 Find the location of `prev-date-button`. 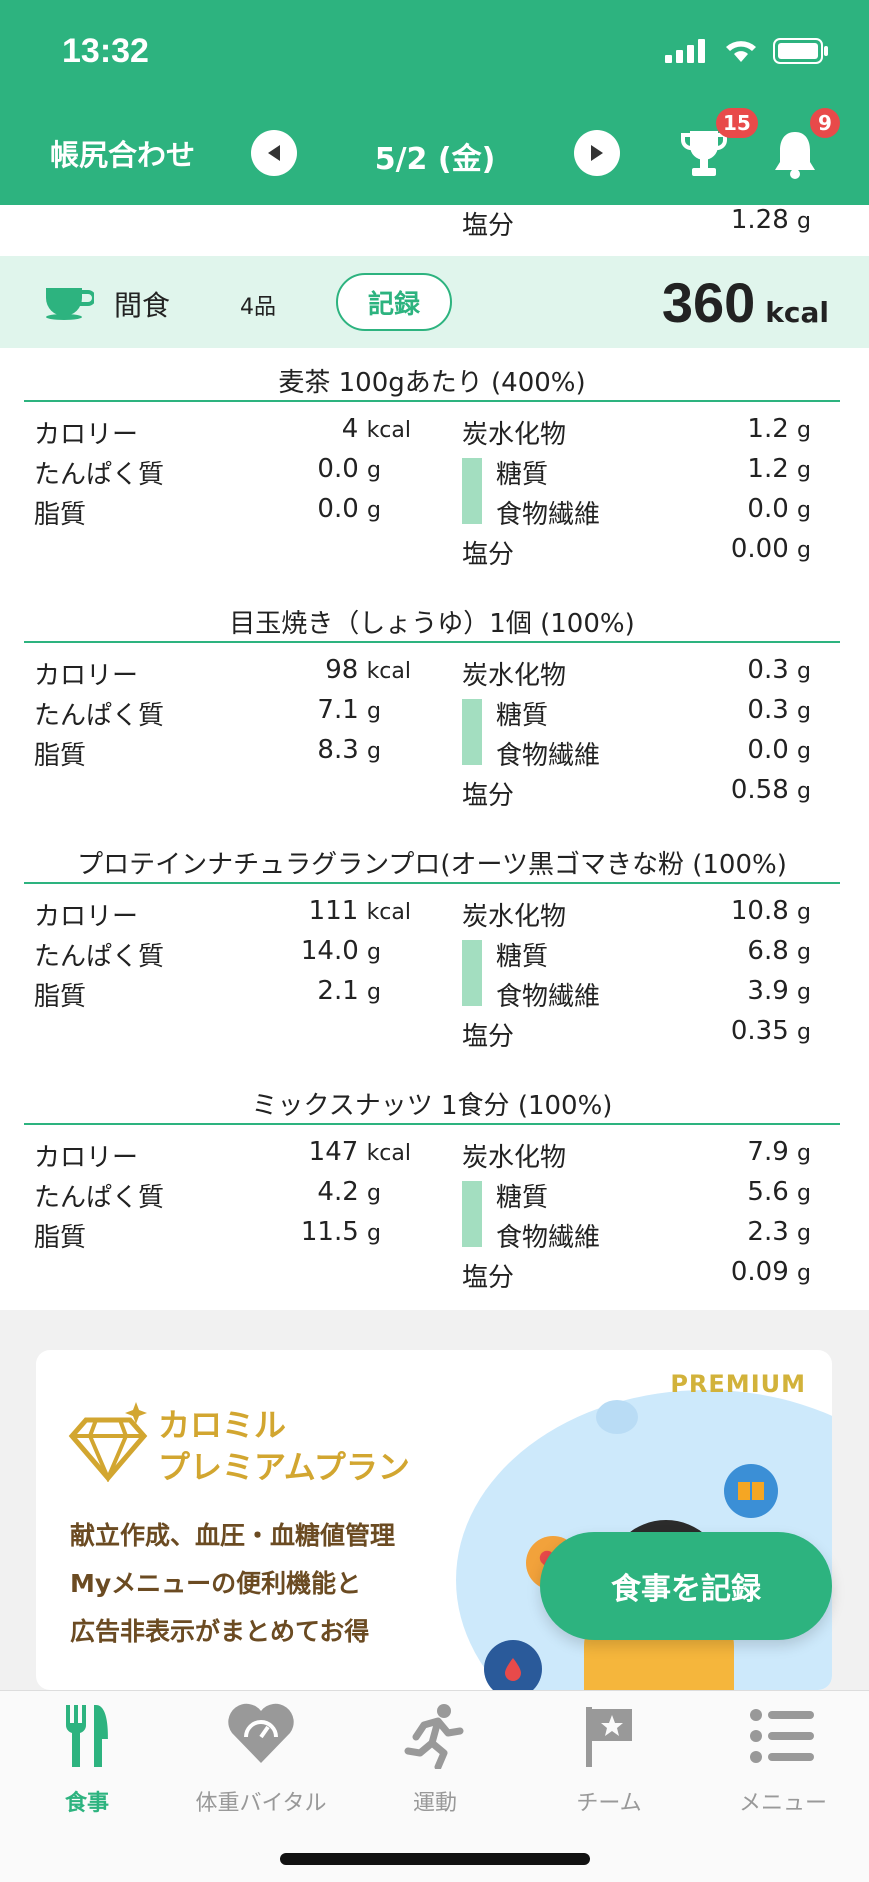

prev-date-button is located at coordinates (274, 153).